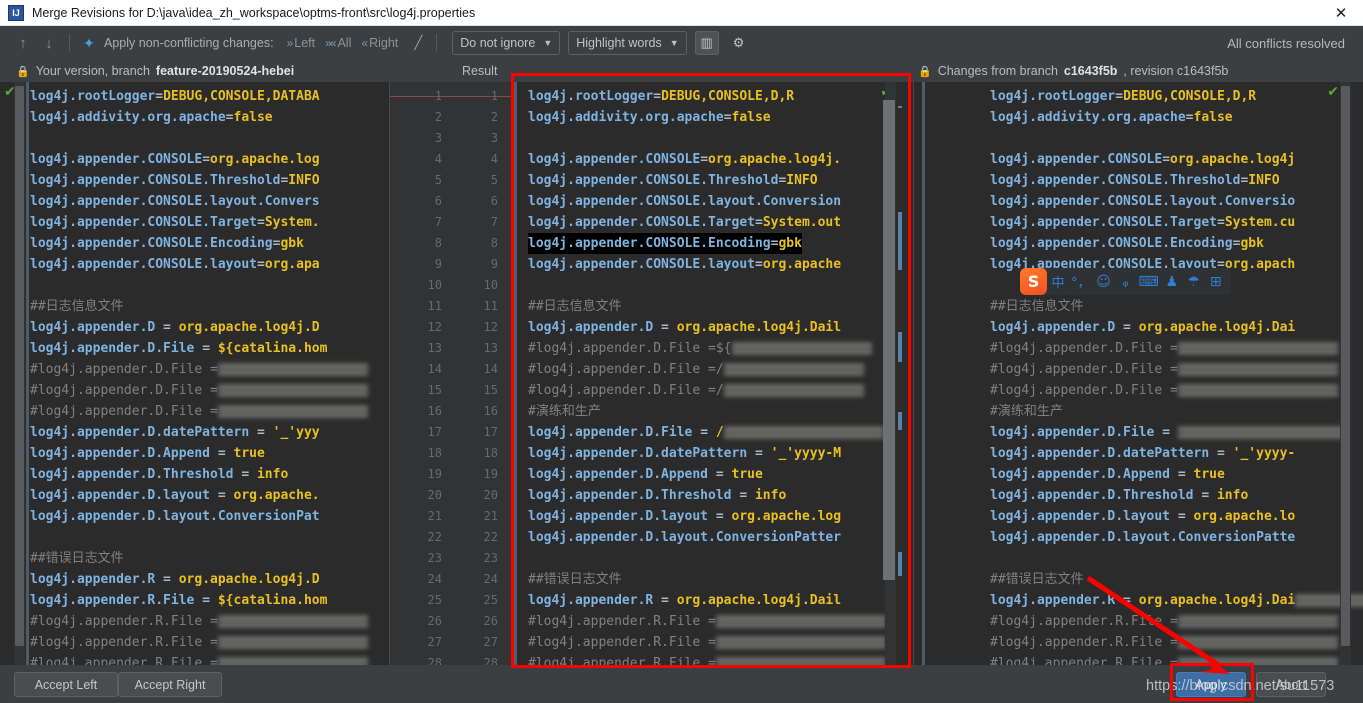 The image size is (1363, 703). What do you see at coordinates (707, 453) in the screenshot?
I see `code-line: log4j.appender.D.datePattern = '_'yyyy-M` at bounding box center [707, 453].